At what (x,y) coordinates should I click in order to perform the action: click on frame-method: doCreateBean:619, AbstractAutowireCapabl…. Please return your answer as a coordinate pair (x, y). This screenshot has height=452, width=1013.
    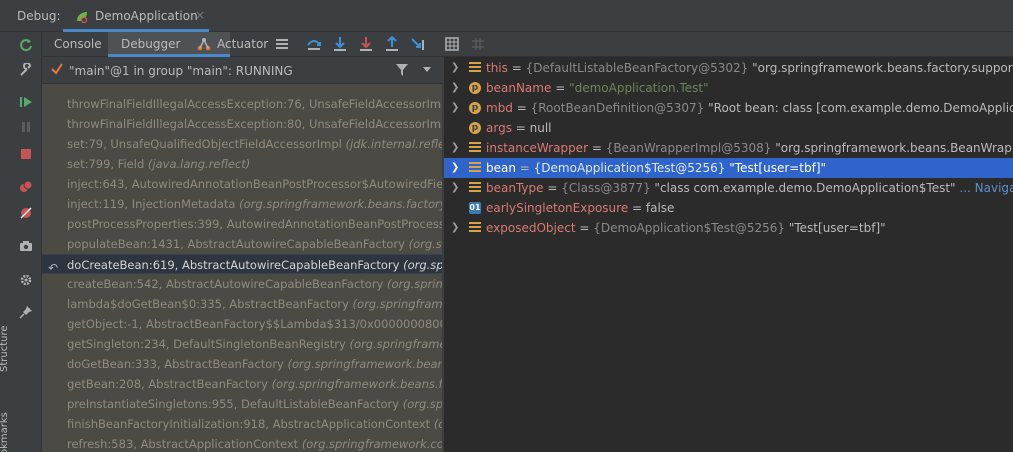
    Looking at the image, I should click on (235, 265).